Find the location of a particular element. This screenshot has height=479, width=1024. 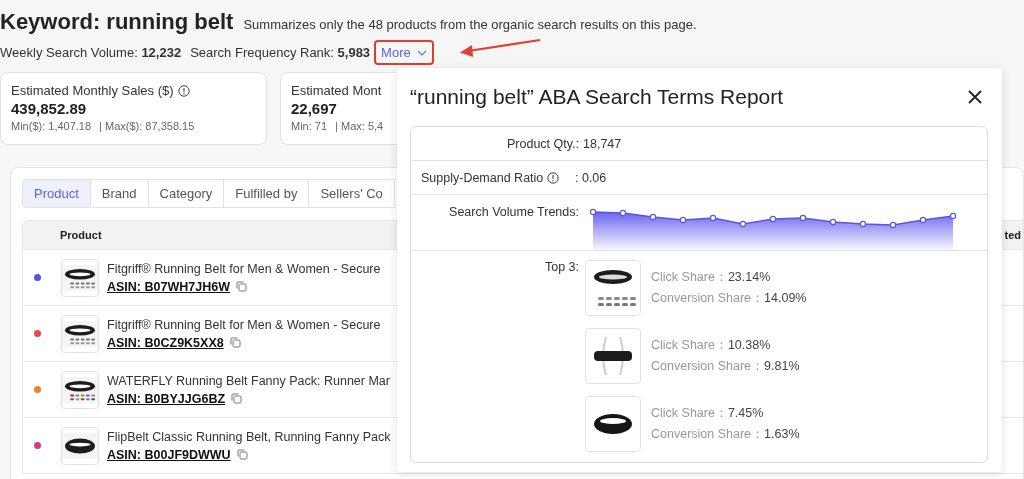

max-text: | Max($): 87,358.15 is located at coordinates (147, 126).